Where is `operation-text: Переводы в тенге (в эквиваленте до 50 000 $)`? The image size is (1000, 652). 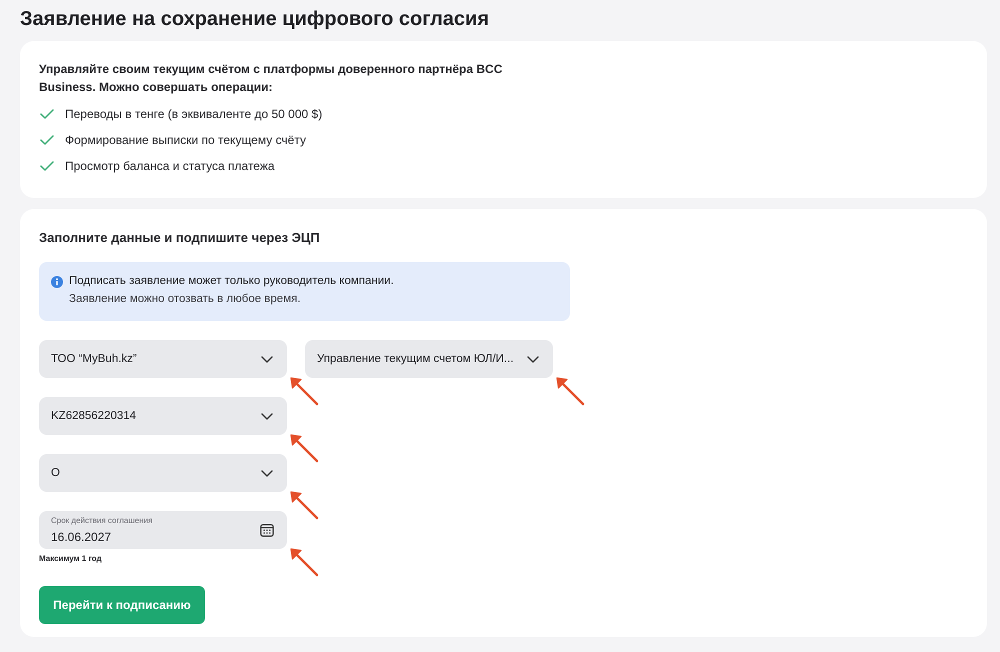 operation-text: Переводы в тенге (в эквиваленте до 50 000 $) is located at coordinates (193, 114).